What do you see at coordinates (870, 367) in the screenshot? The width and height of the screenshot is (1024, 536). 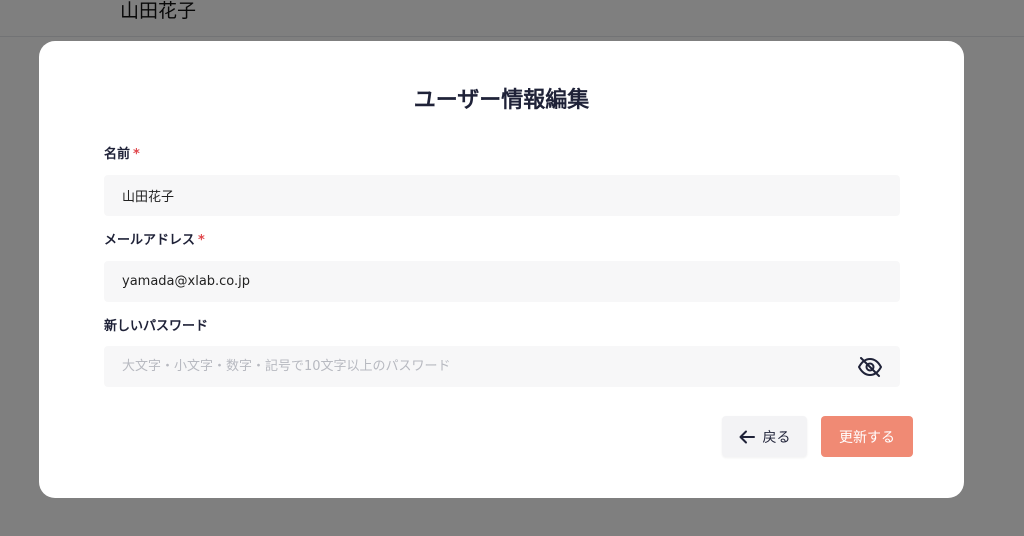 I see `eye-off-icon` at bounding box center [870, 367].